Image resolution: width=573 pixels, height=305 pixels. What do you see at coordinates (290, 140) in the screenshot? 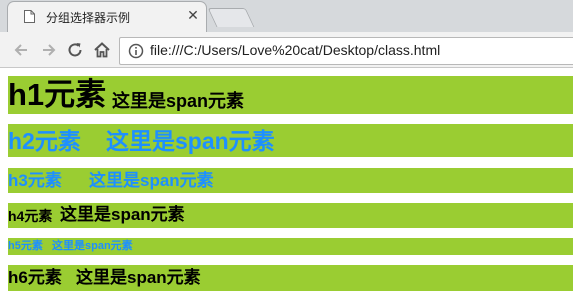
I see `h2-row: h2元素 这里是span元素` at bounding box center [290, 140].